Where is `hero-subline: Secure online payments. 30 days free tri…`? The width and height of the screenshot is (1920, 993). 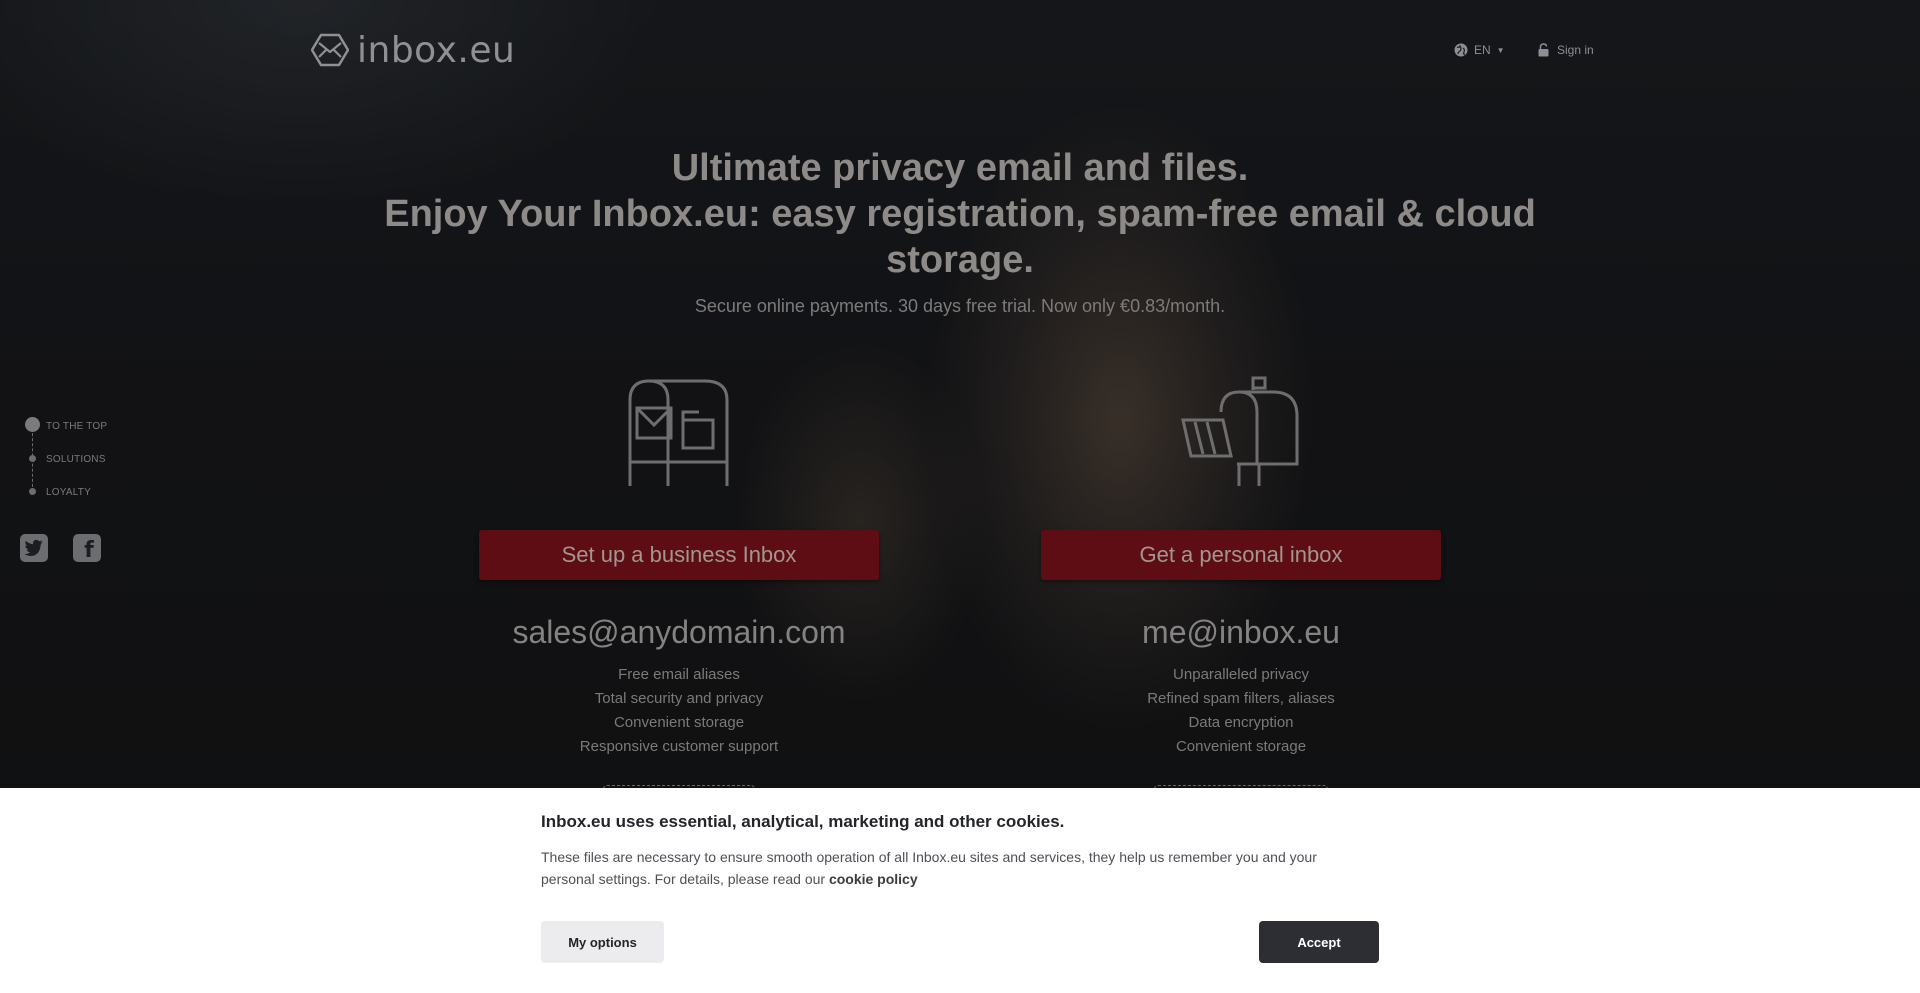 hero-subline: Secure online payments. 30 days free tri… is located at coordinates (960, 306).